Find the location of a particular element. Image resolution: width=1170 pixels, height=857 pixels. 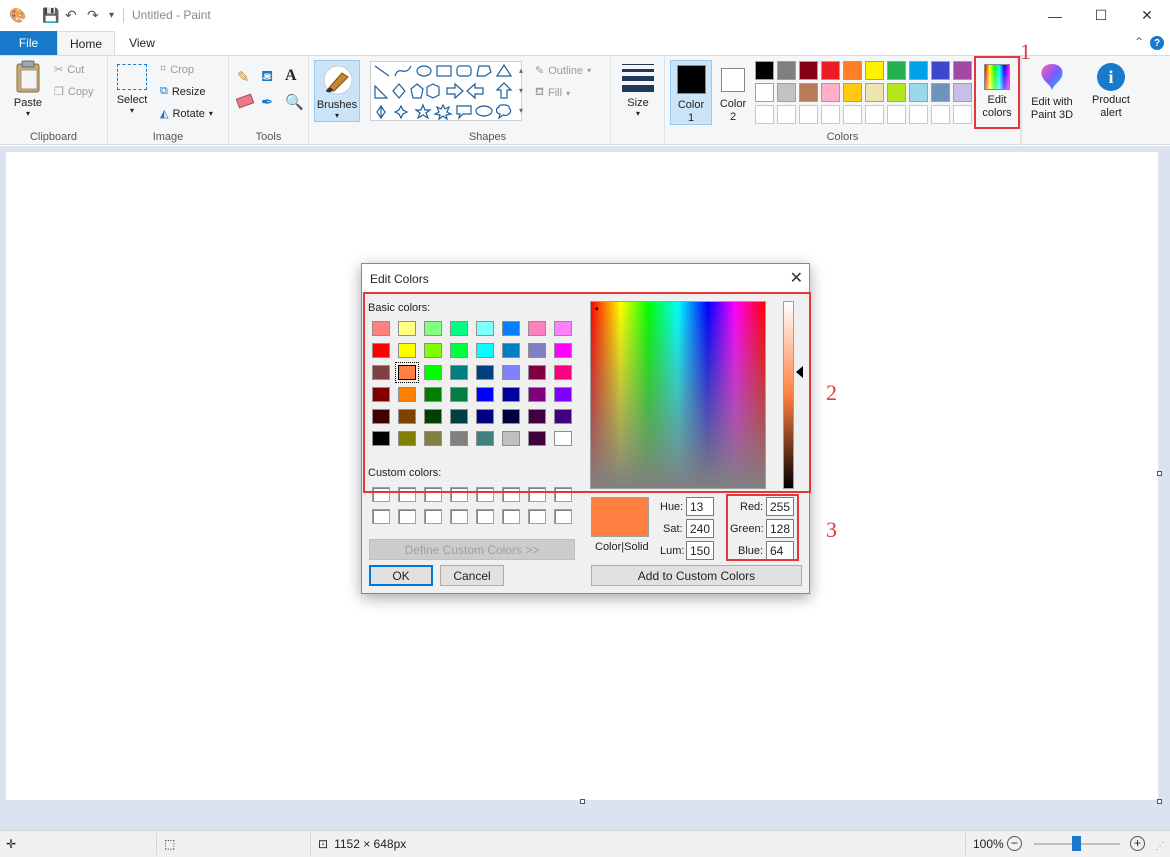

outline-button: ✎ Outline ▾ is located at coordinates (563, 71).